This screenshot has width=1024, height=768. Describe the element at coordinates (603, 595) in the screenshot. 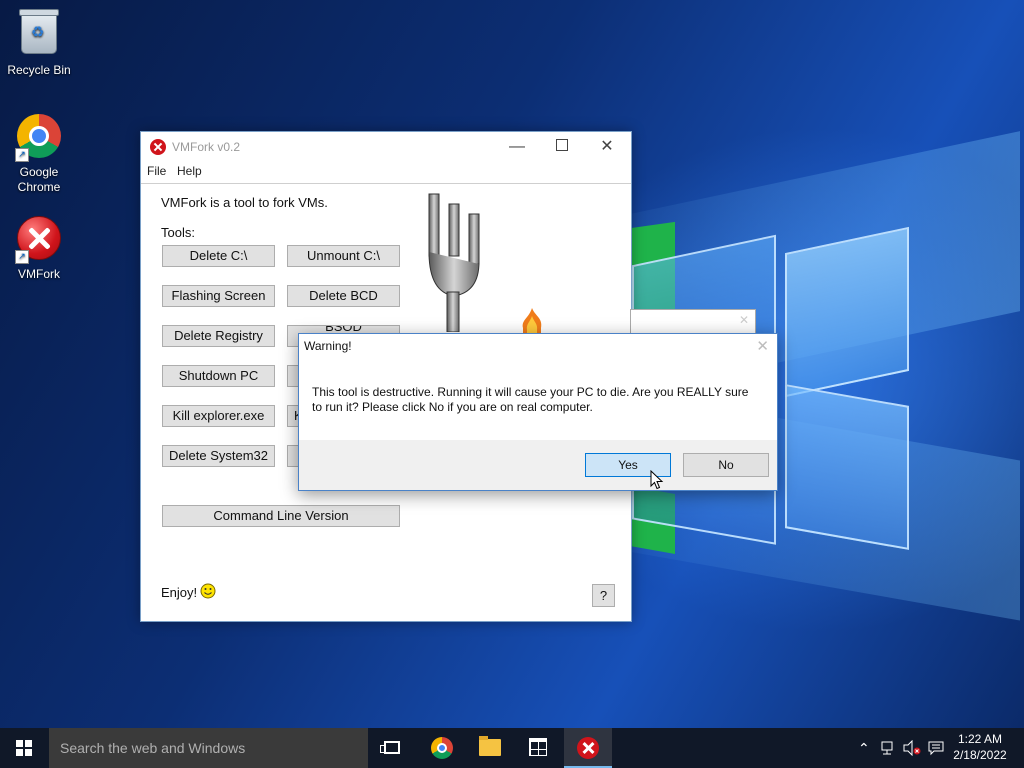

I see `help-button: ?` at that location.